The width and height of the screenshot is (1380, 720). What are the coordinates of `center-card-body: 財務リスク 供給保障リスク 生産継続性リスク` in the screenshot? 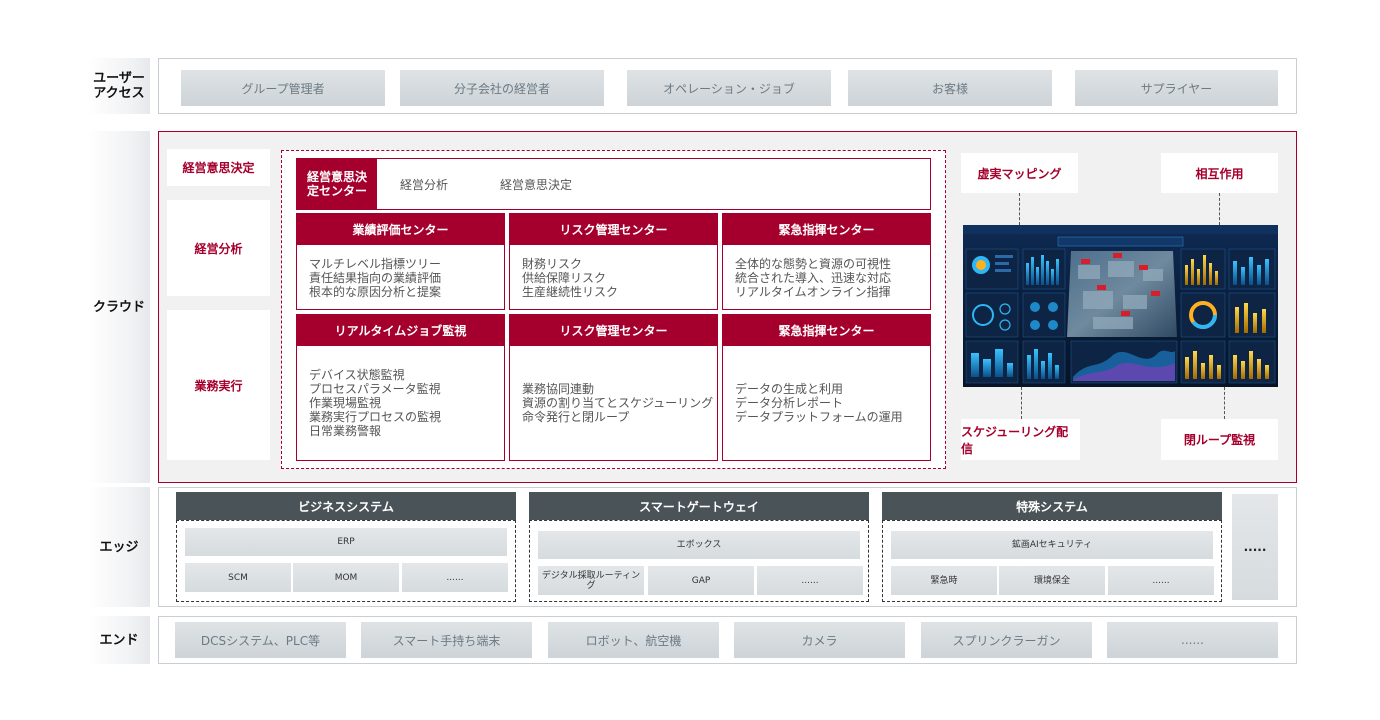 It's located at (616, 278).